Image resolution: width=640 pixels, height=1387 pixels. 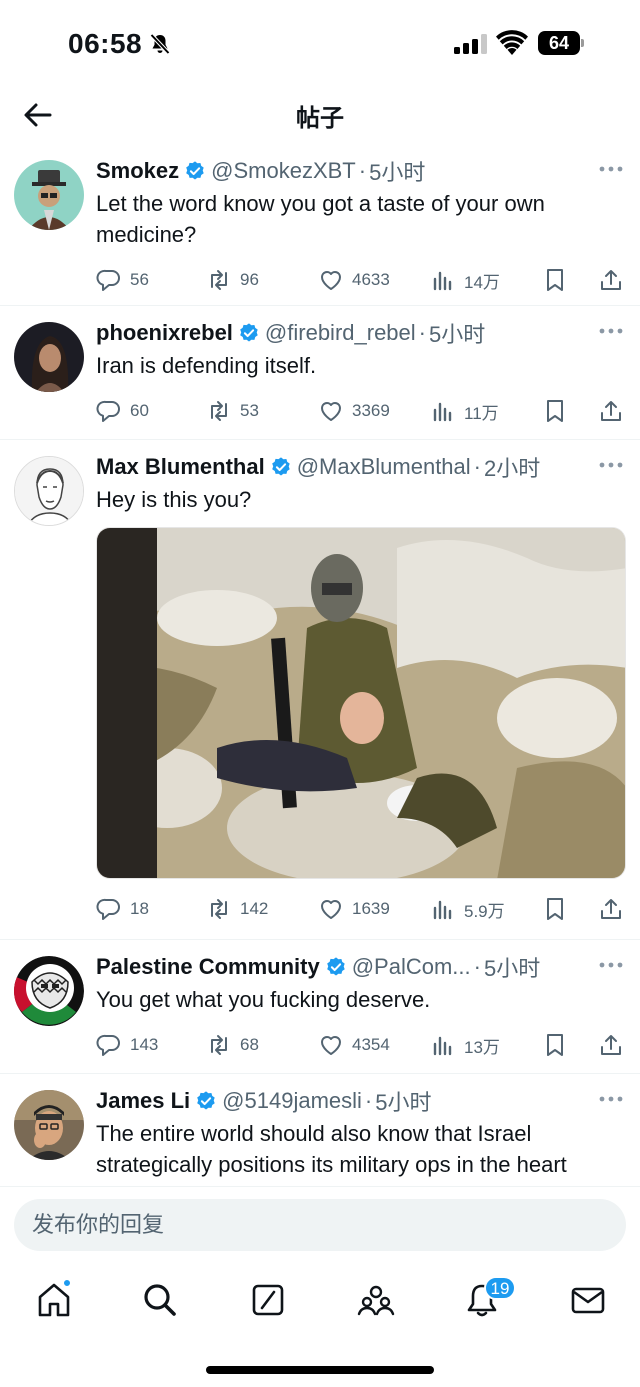 I want to click on page-title: 帖子, so click(x=320, y=118).